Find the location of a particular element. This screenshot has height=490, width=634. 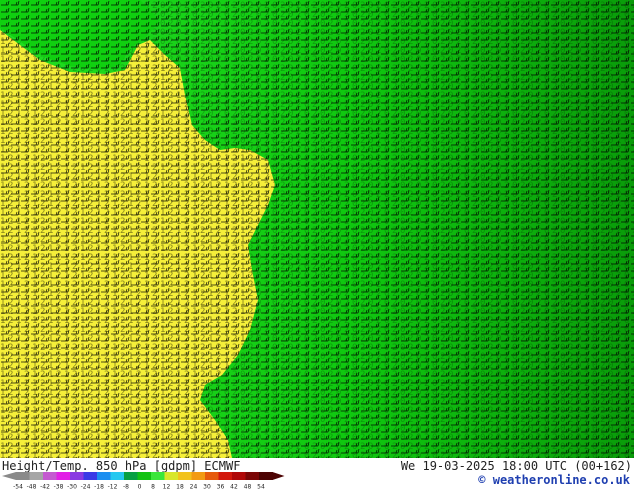

scale-tick-label: -48 is located at coordinates (32, 487).